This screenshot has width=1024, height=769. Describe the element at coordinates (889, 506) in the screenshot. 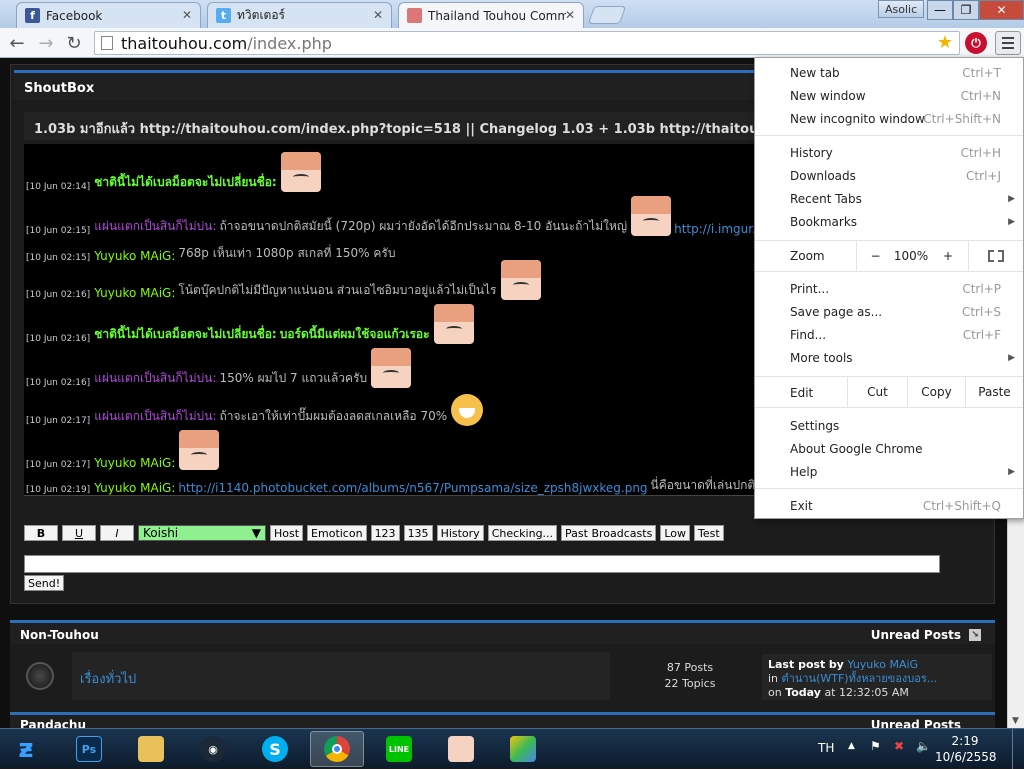

I see `menu-exit: Exit Ctrl+Shift+Q` at that location.